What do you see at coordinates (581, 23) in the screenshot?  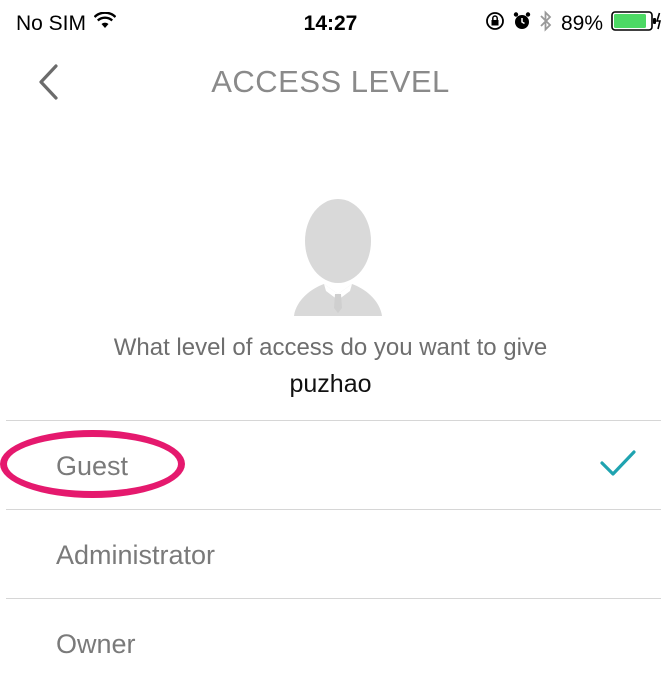 I see `battery-percent: 89%` at bounding box center [581, 23].